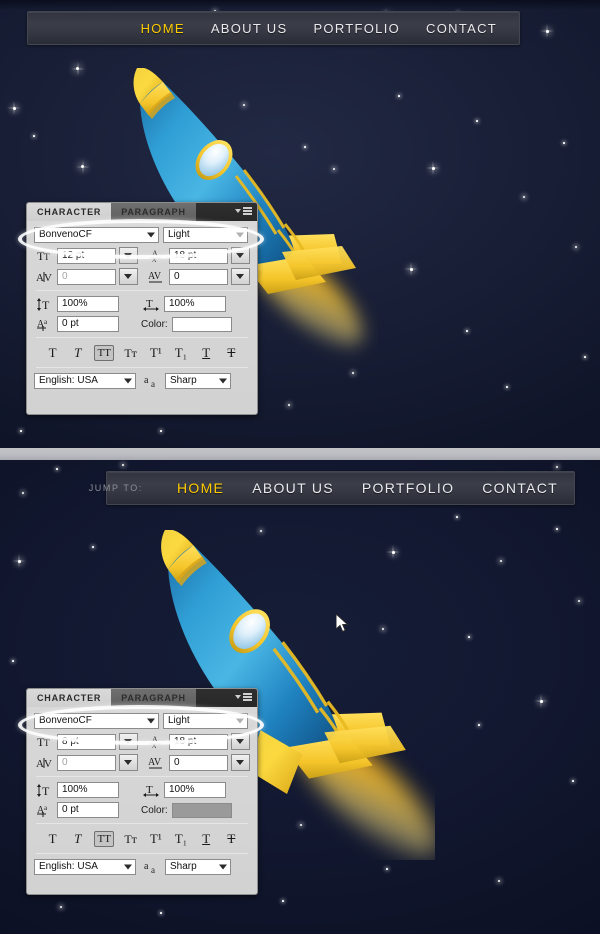  Describe the element at coordinates (88, 304) in the screenshot. I see `vertical-scale-value-top: 100%` at that location.